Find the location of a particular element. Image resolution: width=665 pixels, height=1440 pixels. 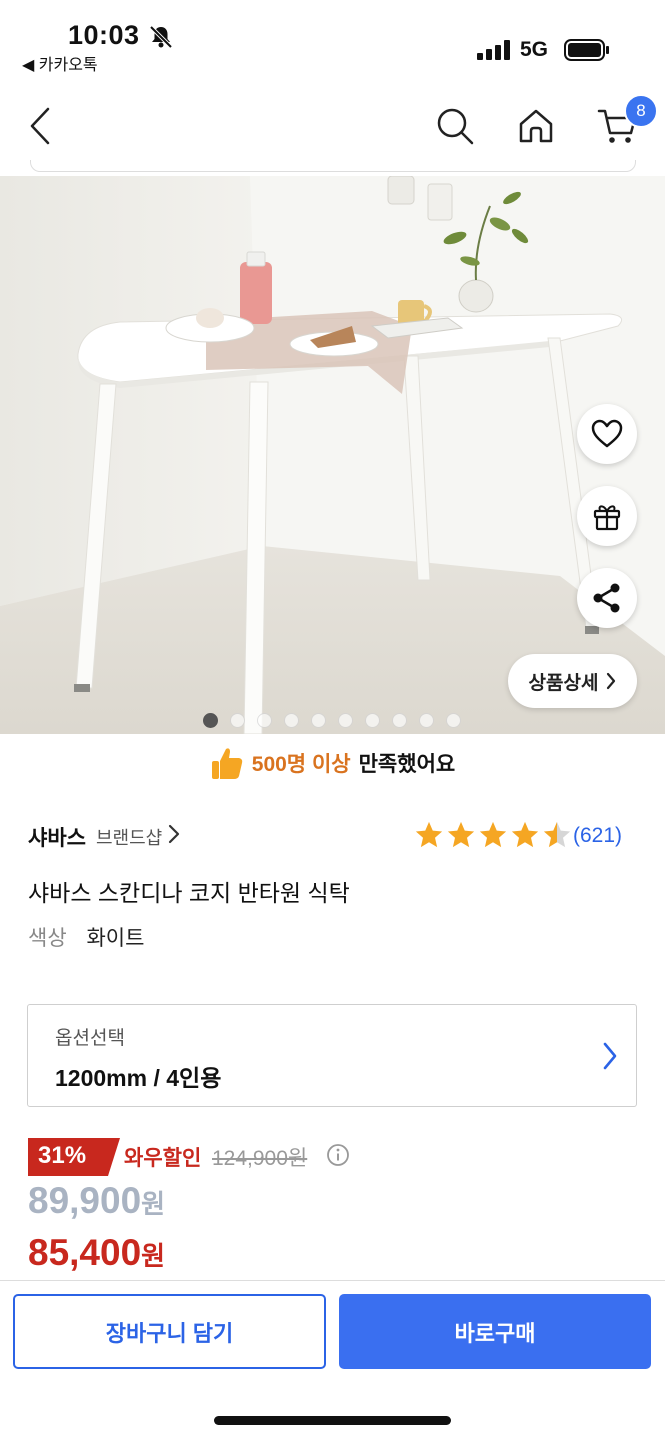

product-title: 샤바스 스칸디나 코지 반타원 식탁 is located at coordinates (189, 893).